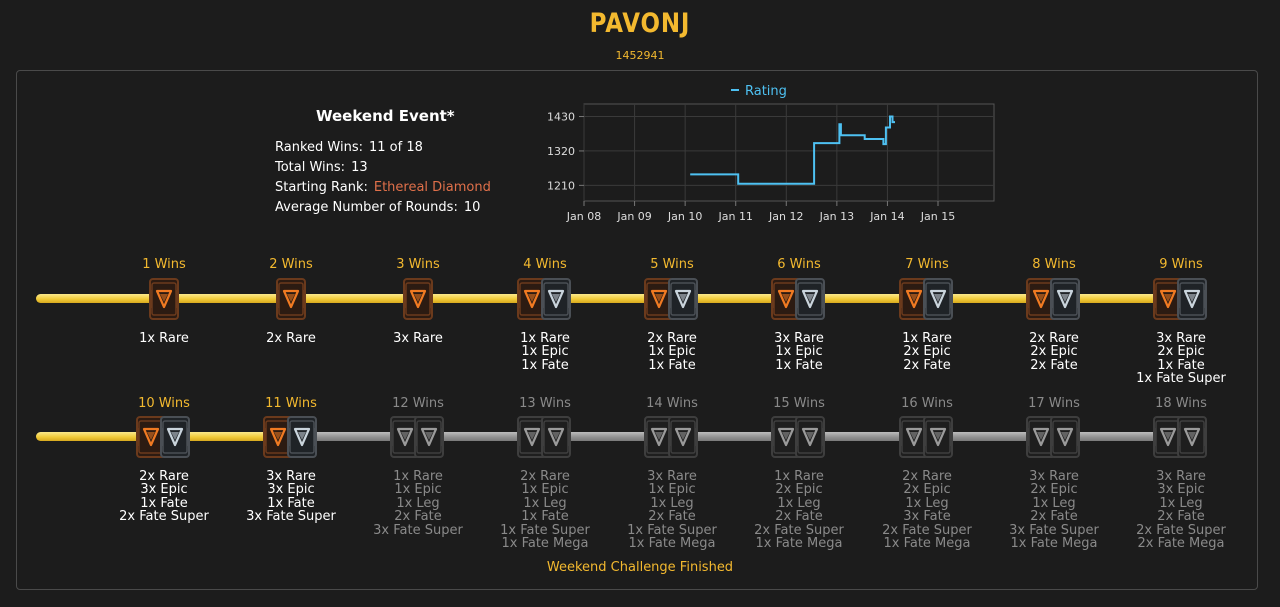  Describe the element at coordinates (1054, 264) in the screenshot. I see `tier-label: 8 Wins` at that location.